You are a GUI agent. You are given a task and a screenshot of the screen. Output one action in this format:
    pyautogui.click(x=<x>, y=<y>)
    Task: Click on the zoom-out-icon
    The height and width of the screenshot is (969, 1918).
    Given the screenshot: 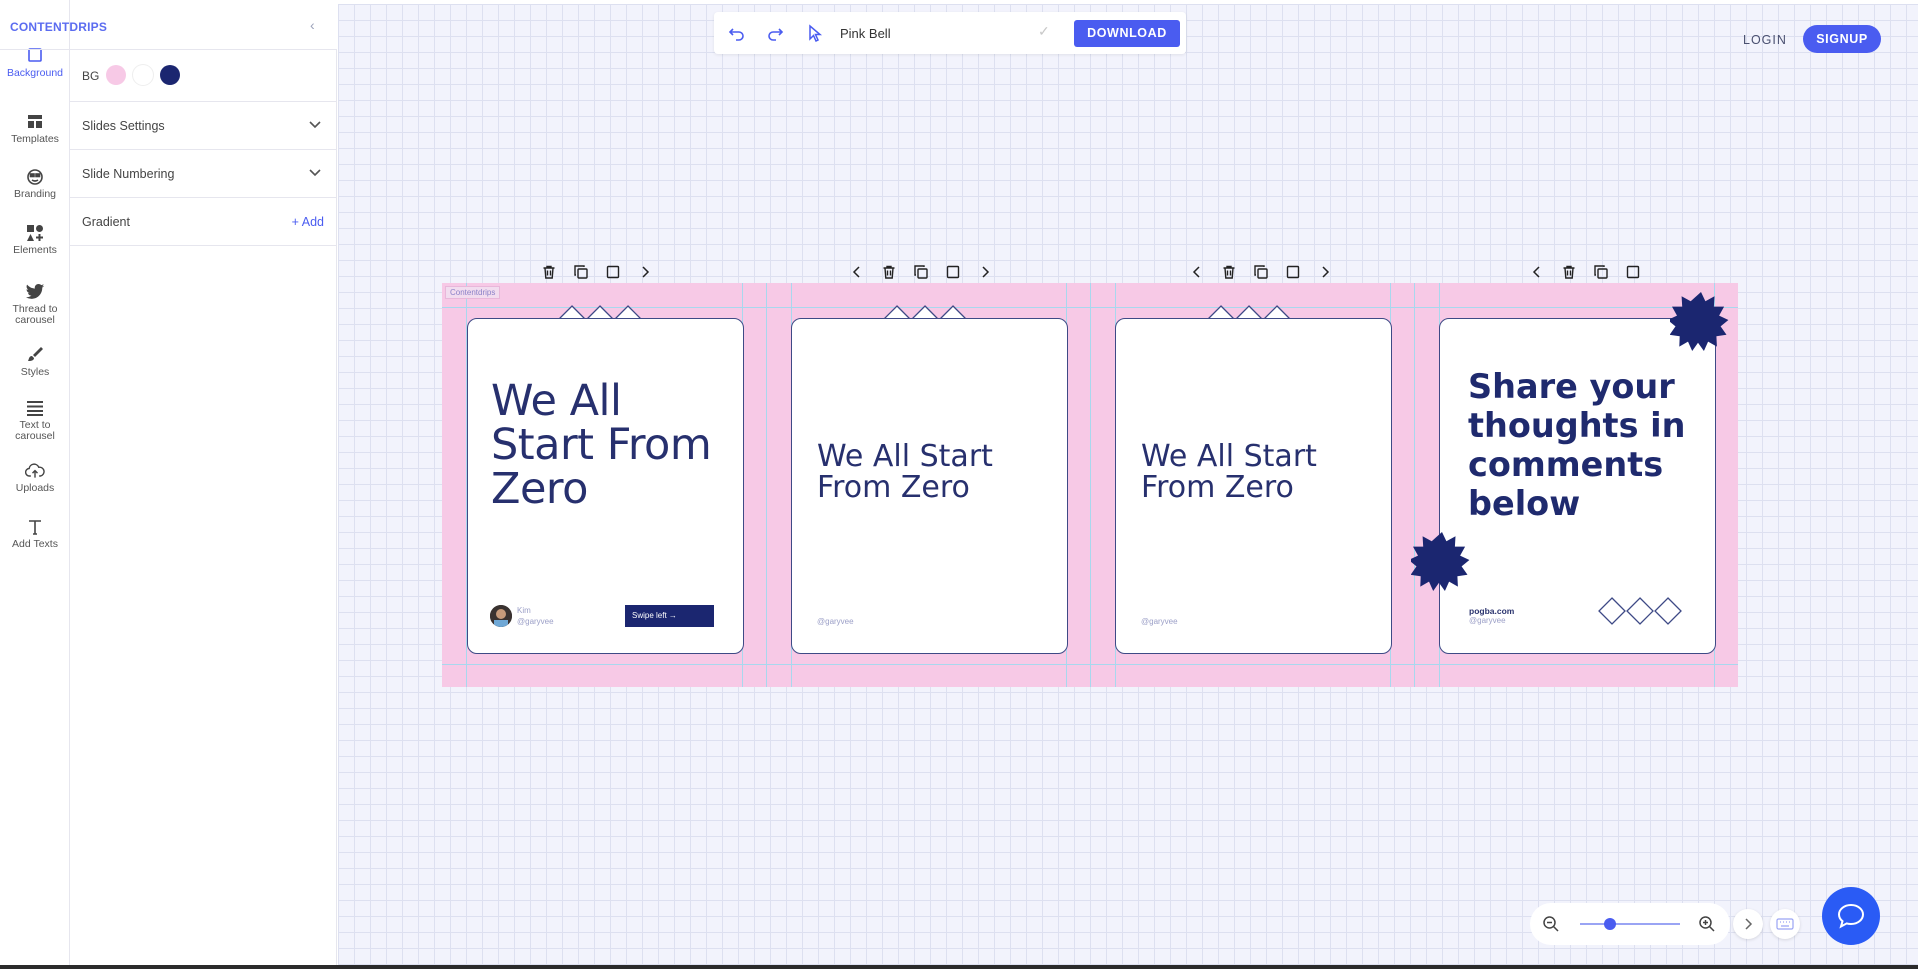 What is the action you would take?
    pyautogui.click(x=1551, y=926)
    